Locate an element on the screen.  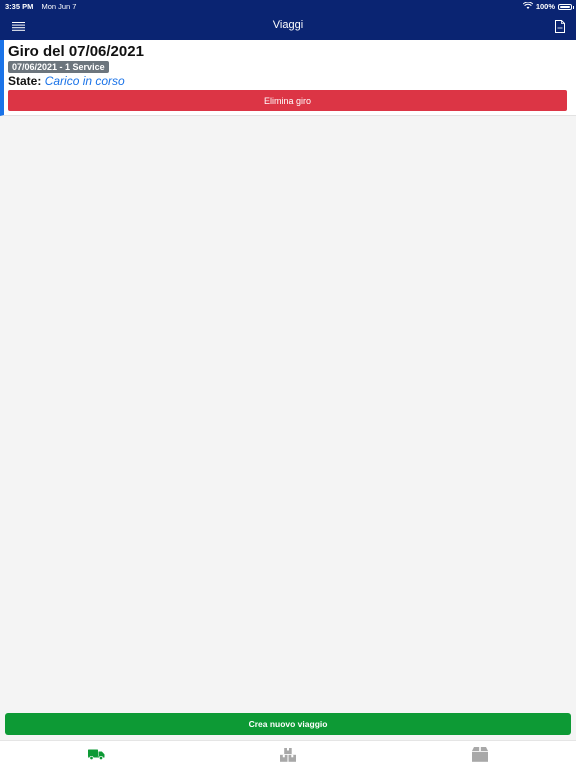
status-time: 3:35 PM is located at coordinates (19, 6).